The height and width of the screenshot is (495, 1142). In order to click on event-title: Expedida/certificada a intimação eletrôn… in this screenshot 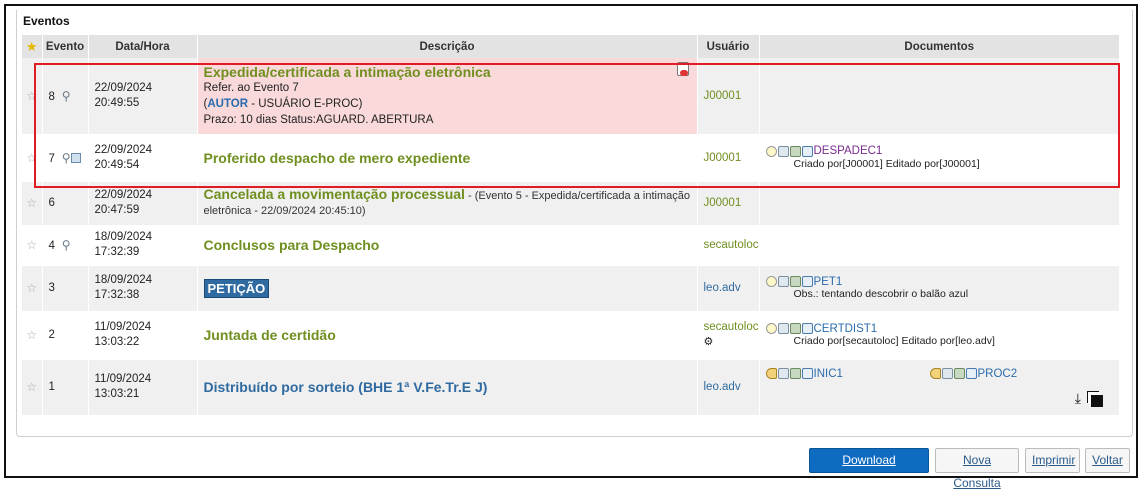, I will do `click(447, 72)`.